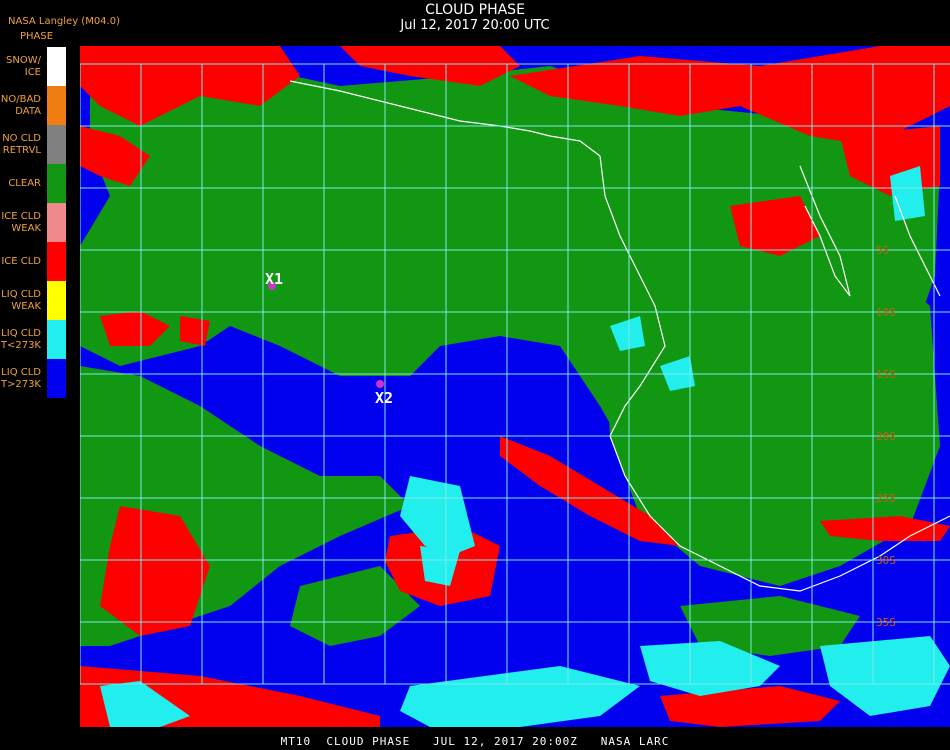  I want to click on latitude-label: 30S, so click(886, 560).